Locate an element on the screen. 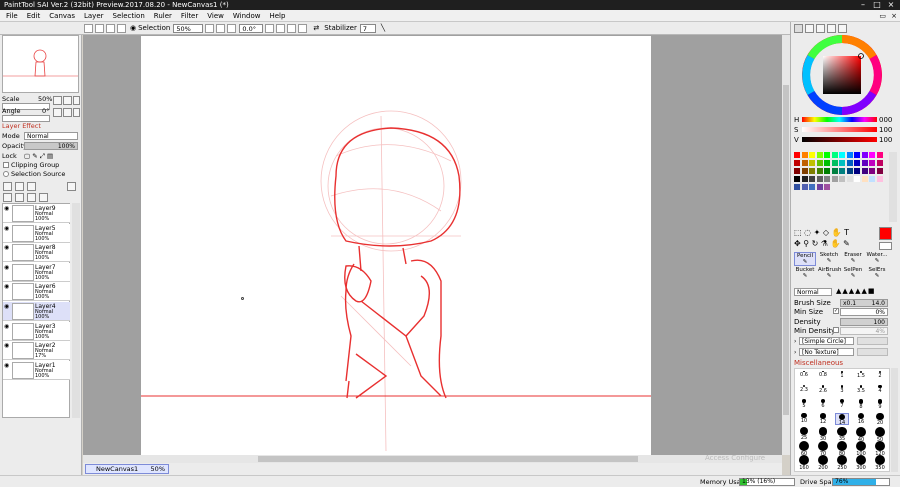 This screenshot has height=487, width=900. deselect-button is located at coordinates (110, 28).